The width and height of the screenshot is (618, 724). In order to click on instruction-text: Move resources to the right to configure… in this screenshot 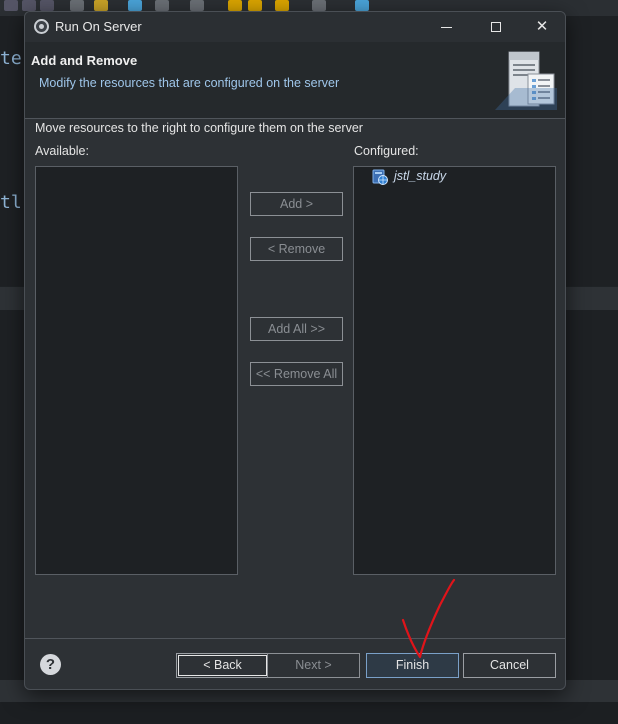, I will do `click(199, 128)`.